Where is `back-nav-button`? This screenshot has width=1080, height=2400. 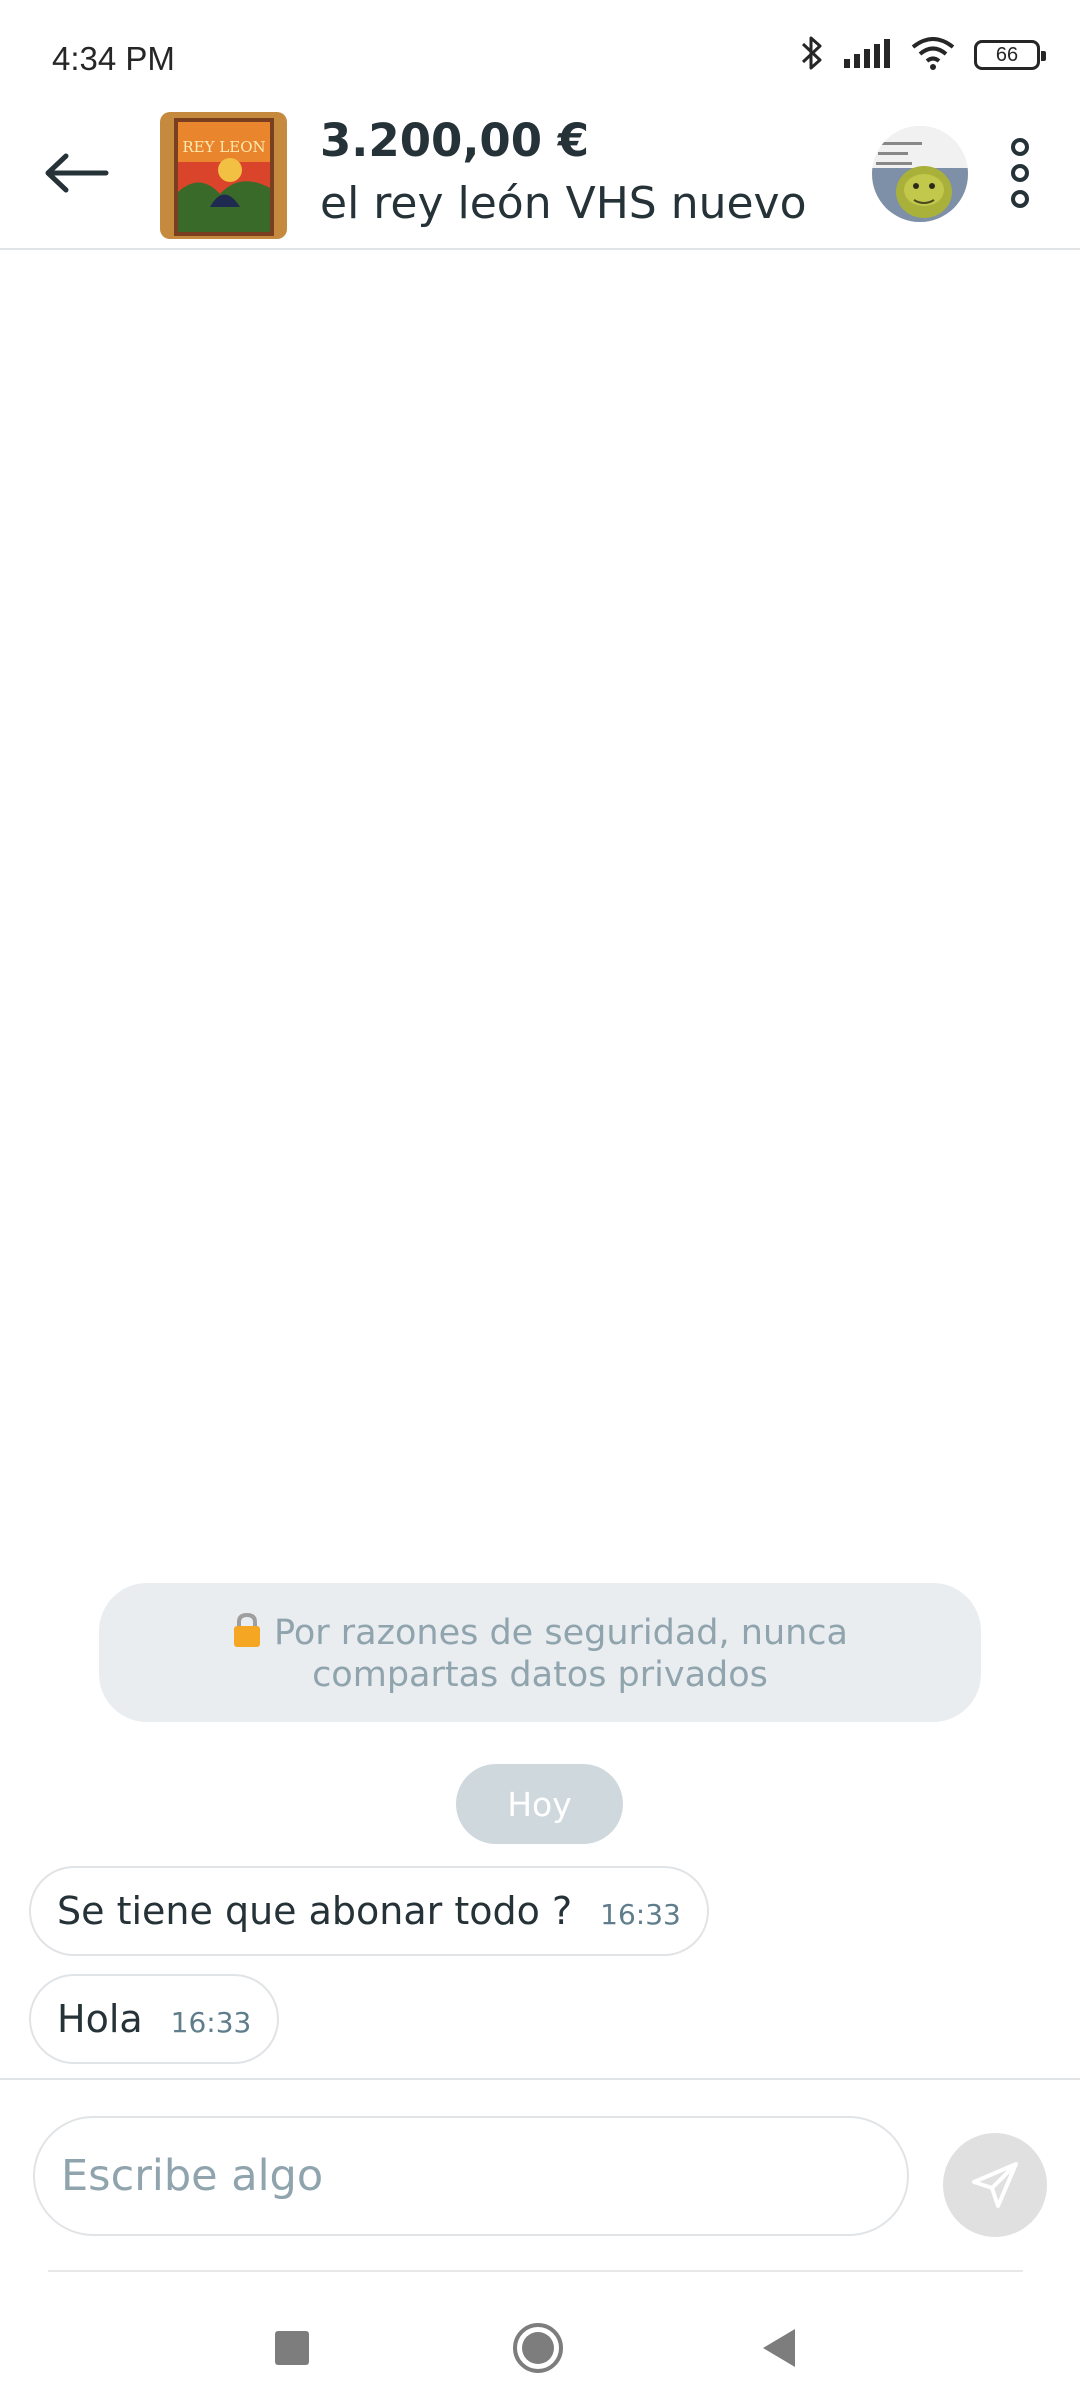 back-nav-button is located at coordinates (778, 2348).